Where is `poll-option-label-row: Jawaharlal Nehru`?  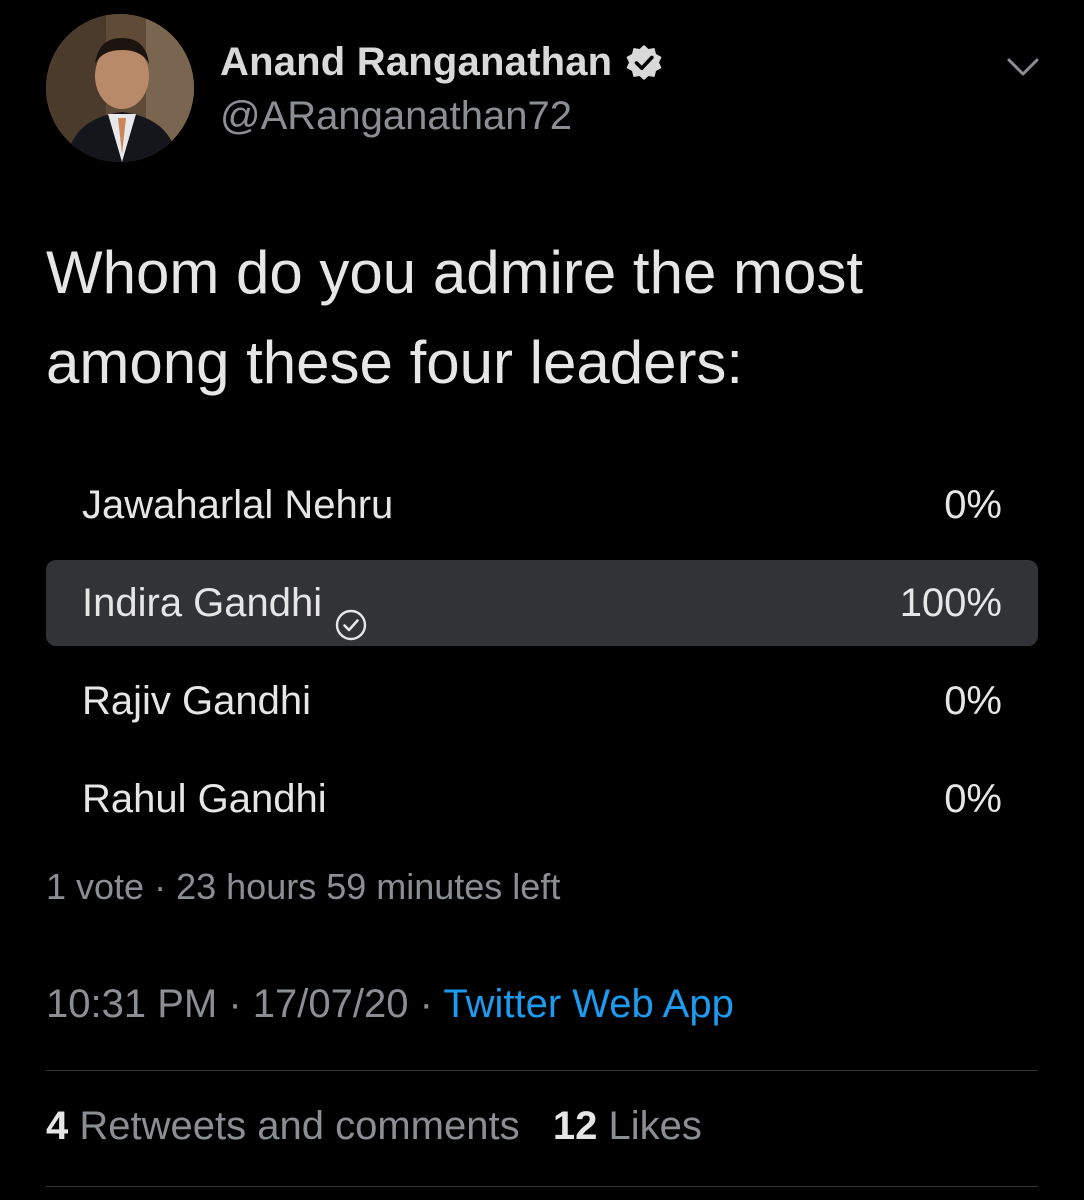 poll-option-label-row: Jawaharlal Nehru is located at coordinates (237, 505).